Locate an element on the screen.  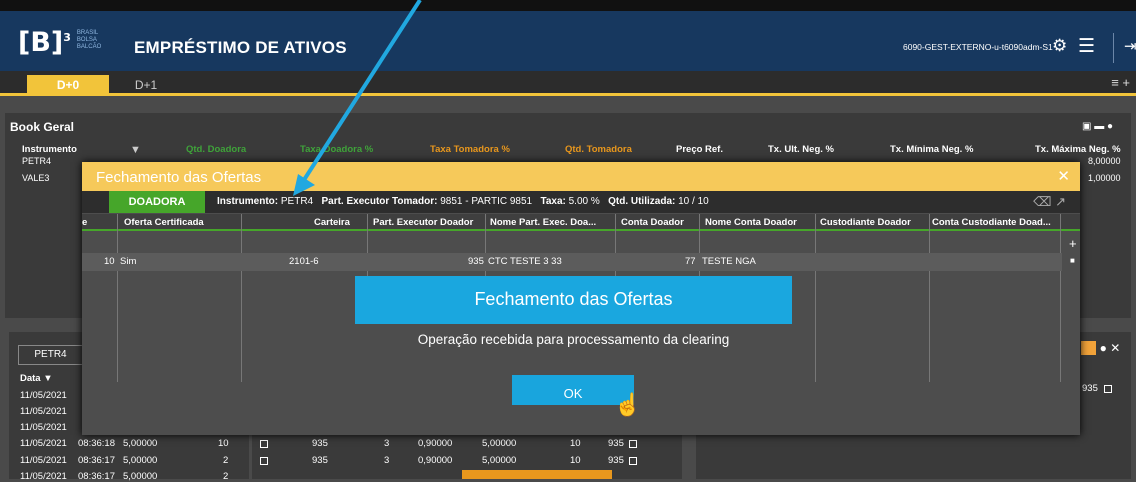
annotation-arrow-icon is located at coordinates (357, 98).